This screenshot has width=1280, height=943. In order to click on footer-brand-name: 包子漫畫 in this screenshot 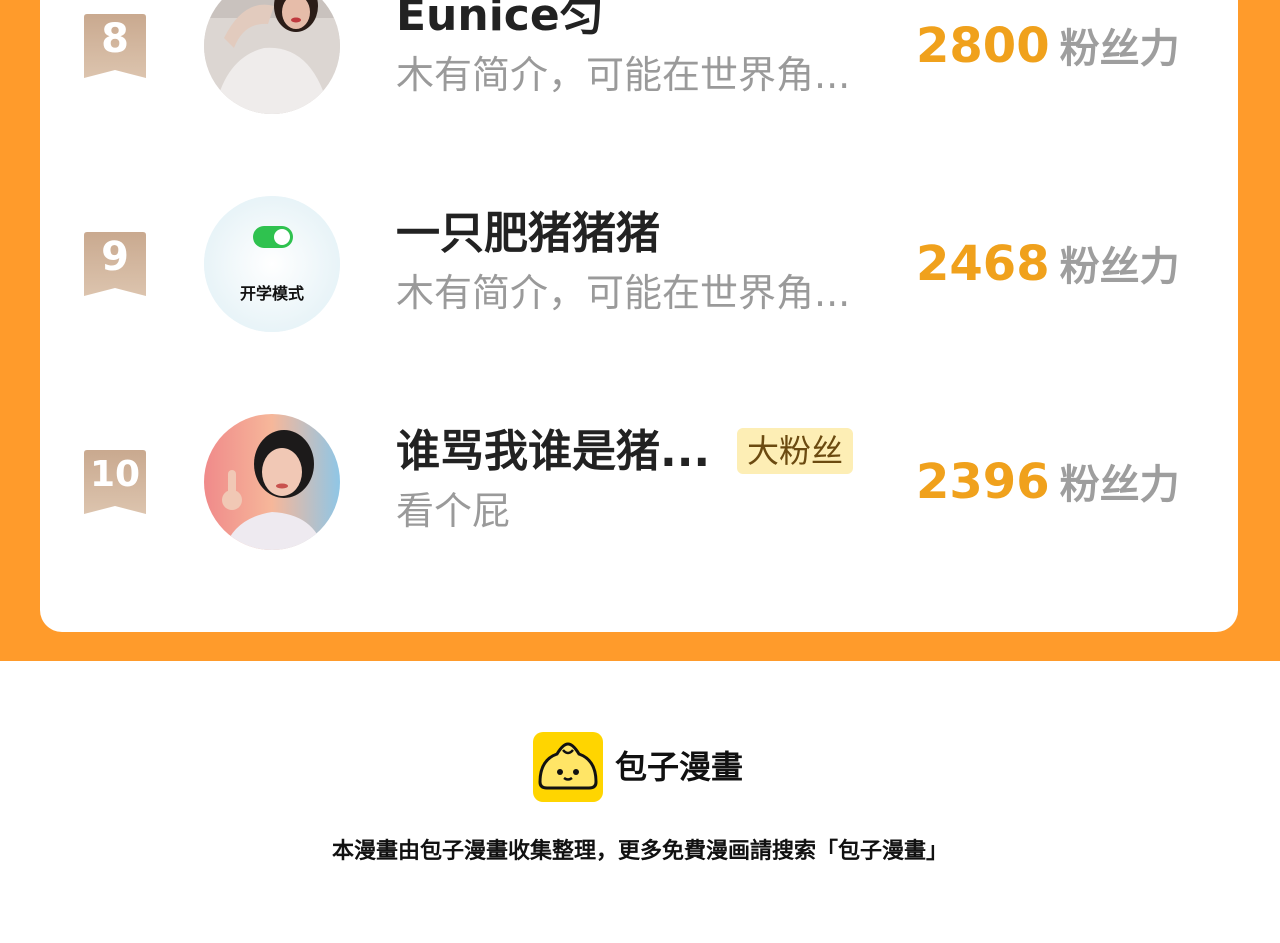, I will do `click(679, 767)`.